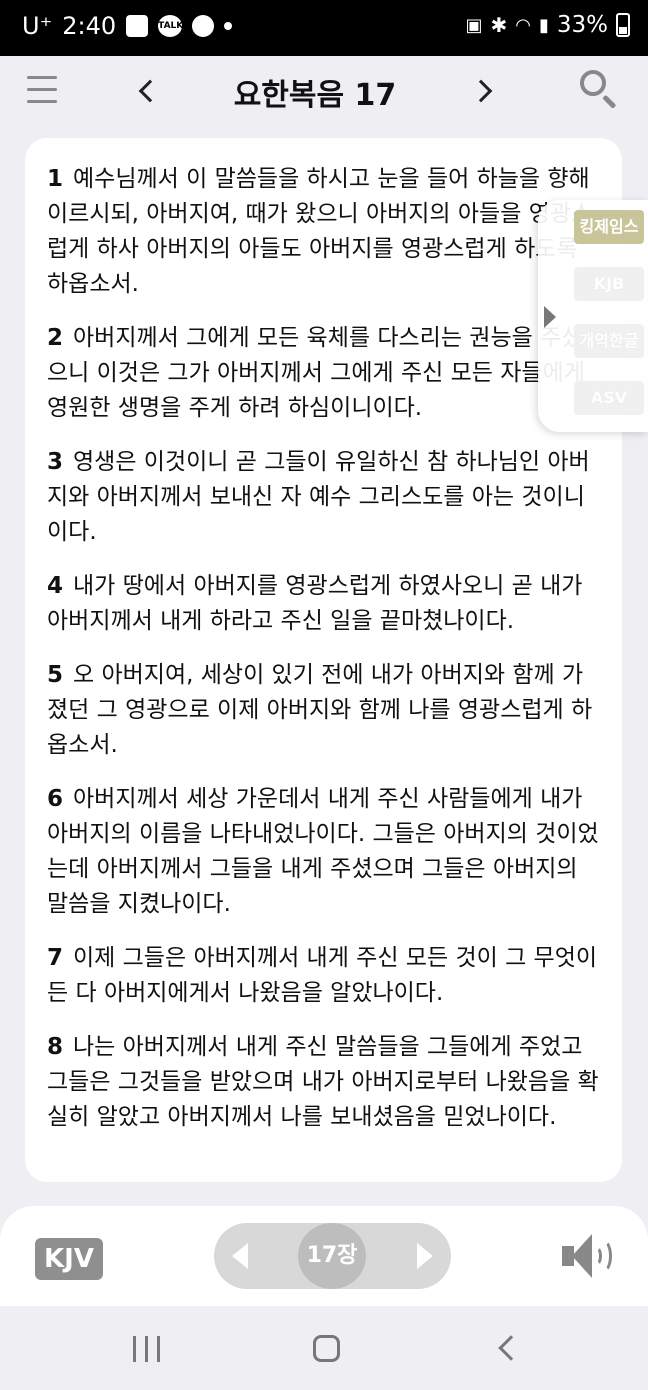  What do you see at coordinates (511, 1348) in the screenshot?
I see `back-icon` at bounding box center [511, 1348].